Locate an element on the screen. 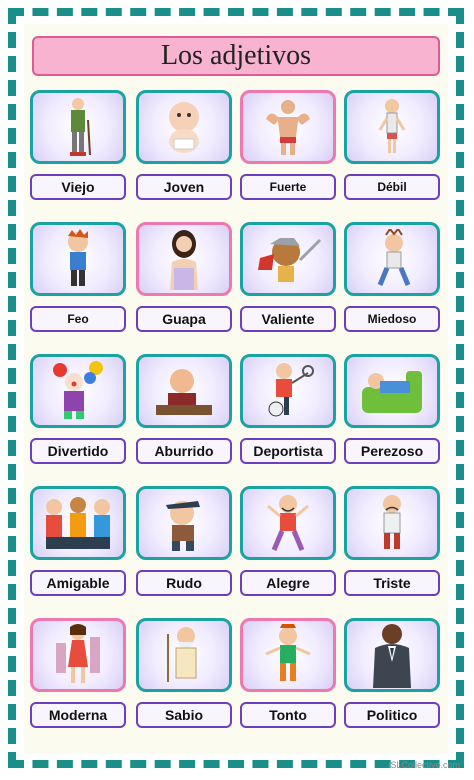 The width and height of the screenshot is (474, 780). card-sad-man is located at coordinates (392, 523).